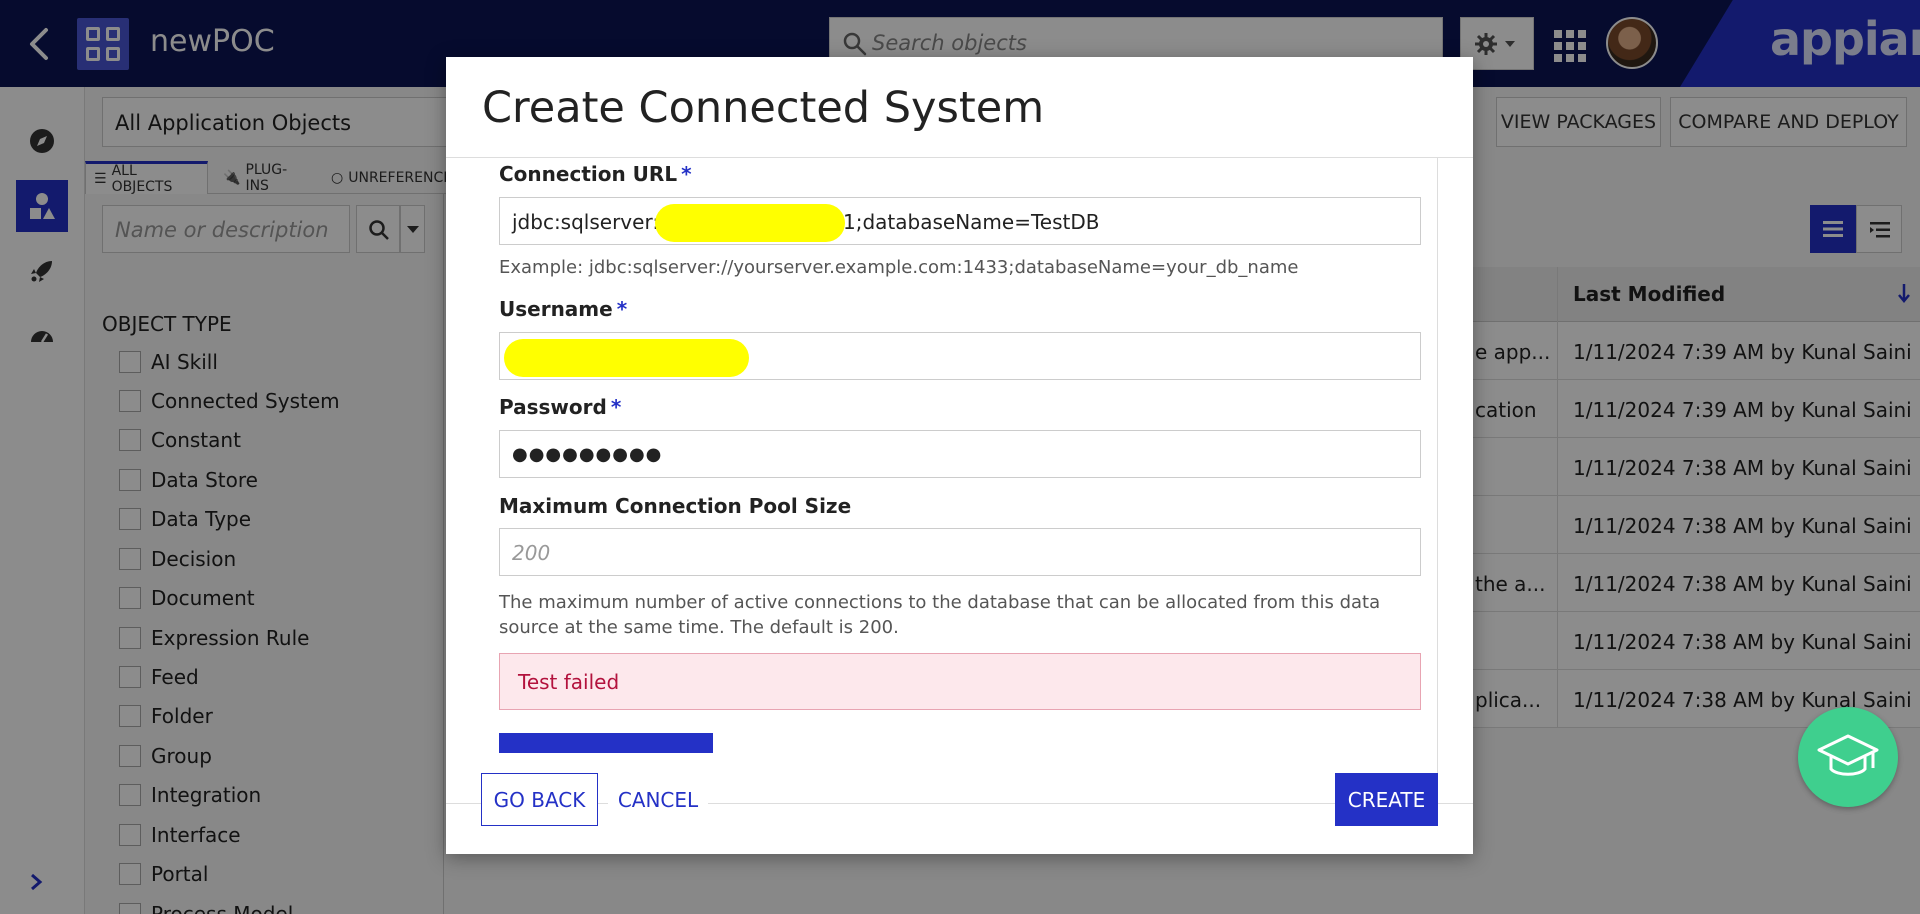 This screenshot has width=1920, height=914. Describe the element at coordinates (971, 222) in the screenshot. I see `connection-url-suffix: 1;databaseName=TestDB` at that location.